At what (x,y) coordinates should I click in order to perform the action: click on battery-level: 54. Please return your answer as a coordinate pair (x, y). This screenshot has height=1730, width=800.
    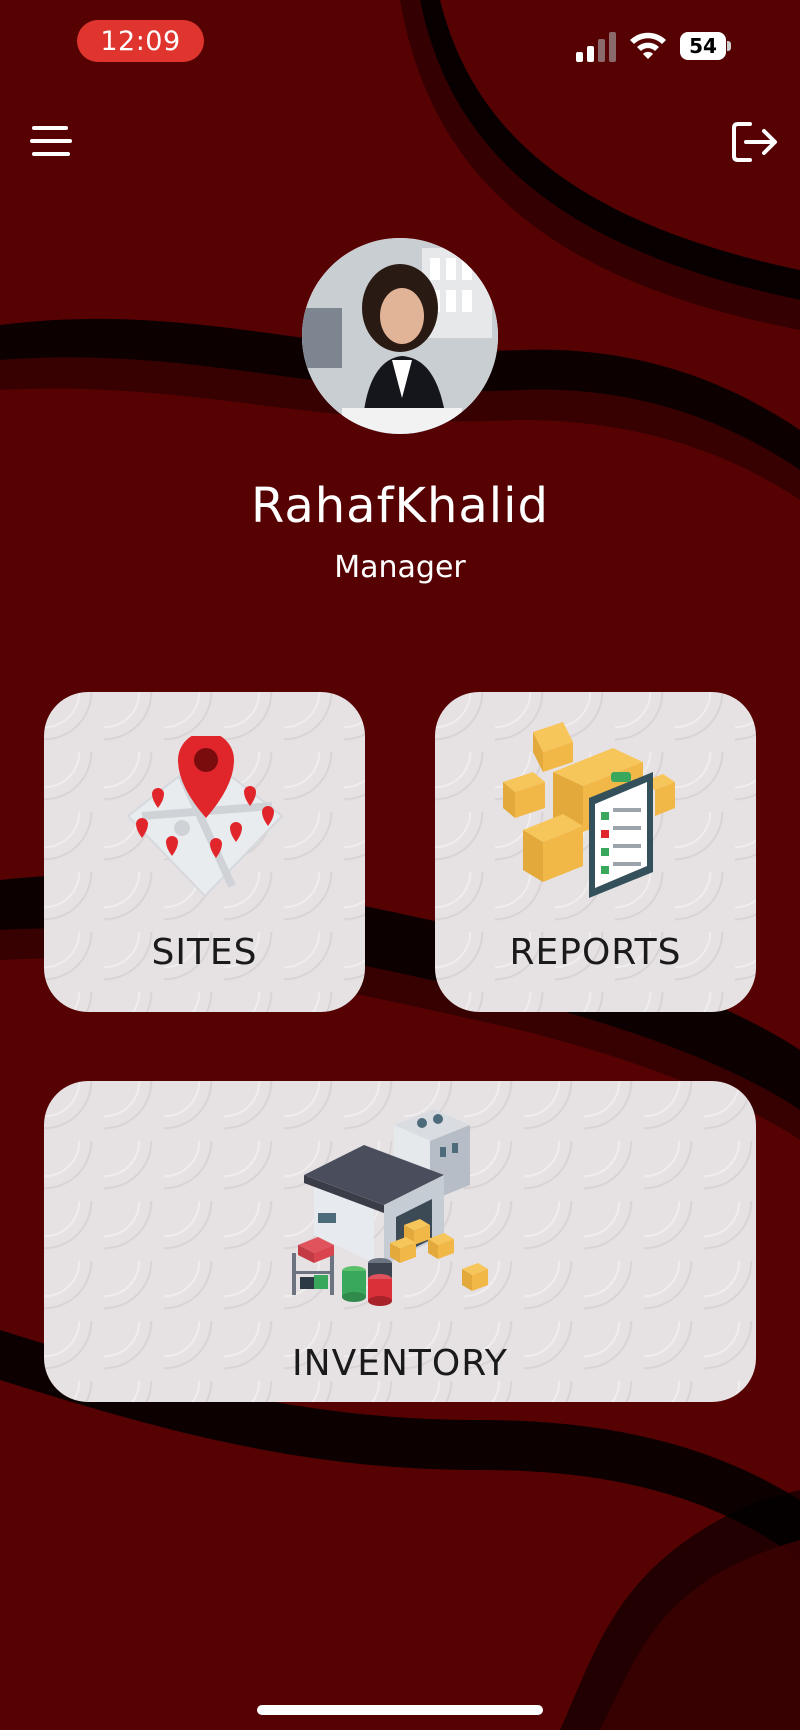
    Looking at the image, I should click on (703, 46).